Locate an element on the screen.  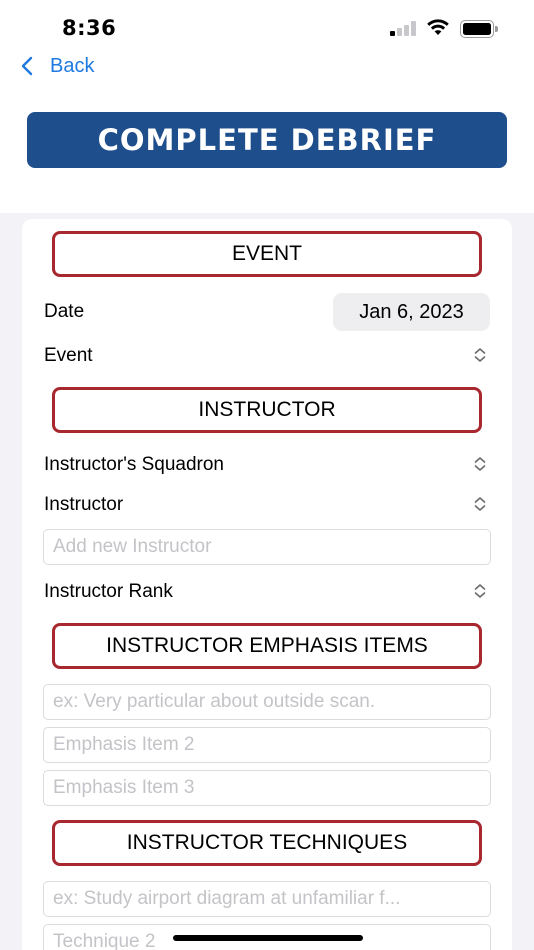
section-header-emphasis-items: INSTRUCTOR EMPHASIS ITEMS is located at coordinates (267, 646).